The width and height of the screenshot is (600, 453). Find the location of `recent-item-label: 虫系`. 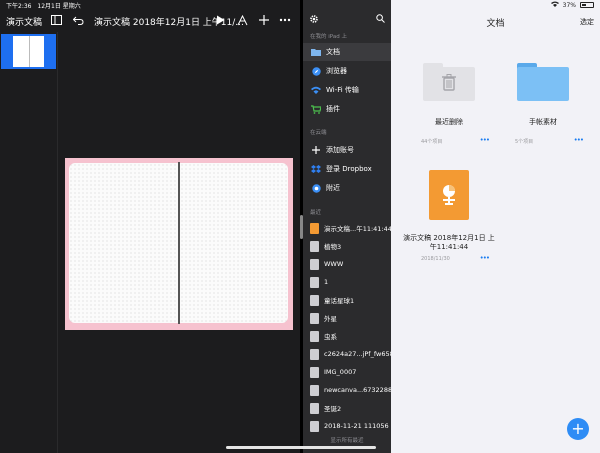

recent-item-label: 虫系 is located at coordinates (330, 337).